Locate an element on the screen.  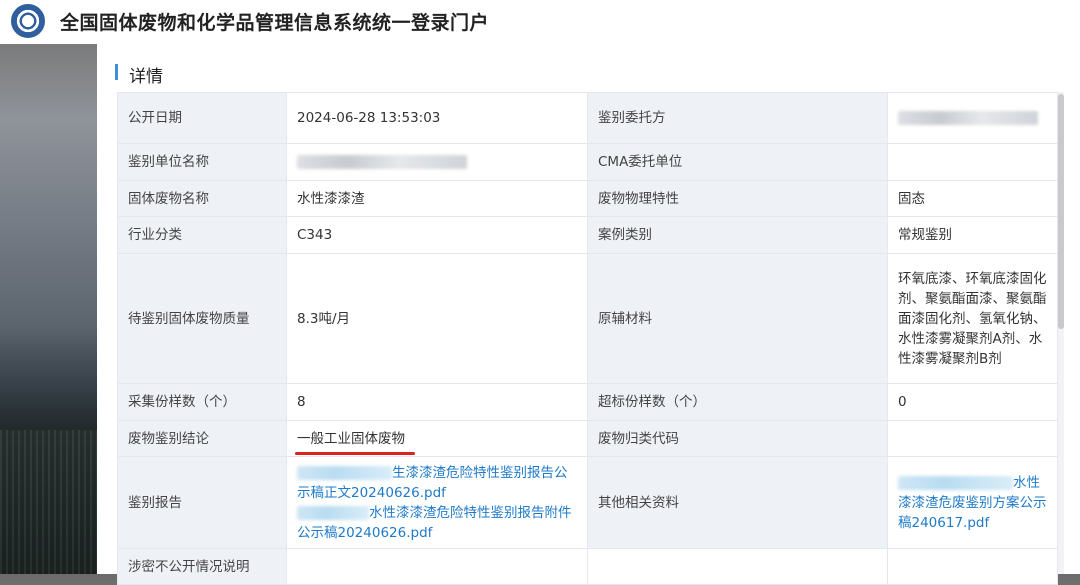
value-case-type: 常规鉴别 is located at coordinates (972, 235).